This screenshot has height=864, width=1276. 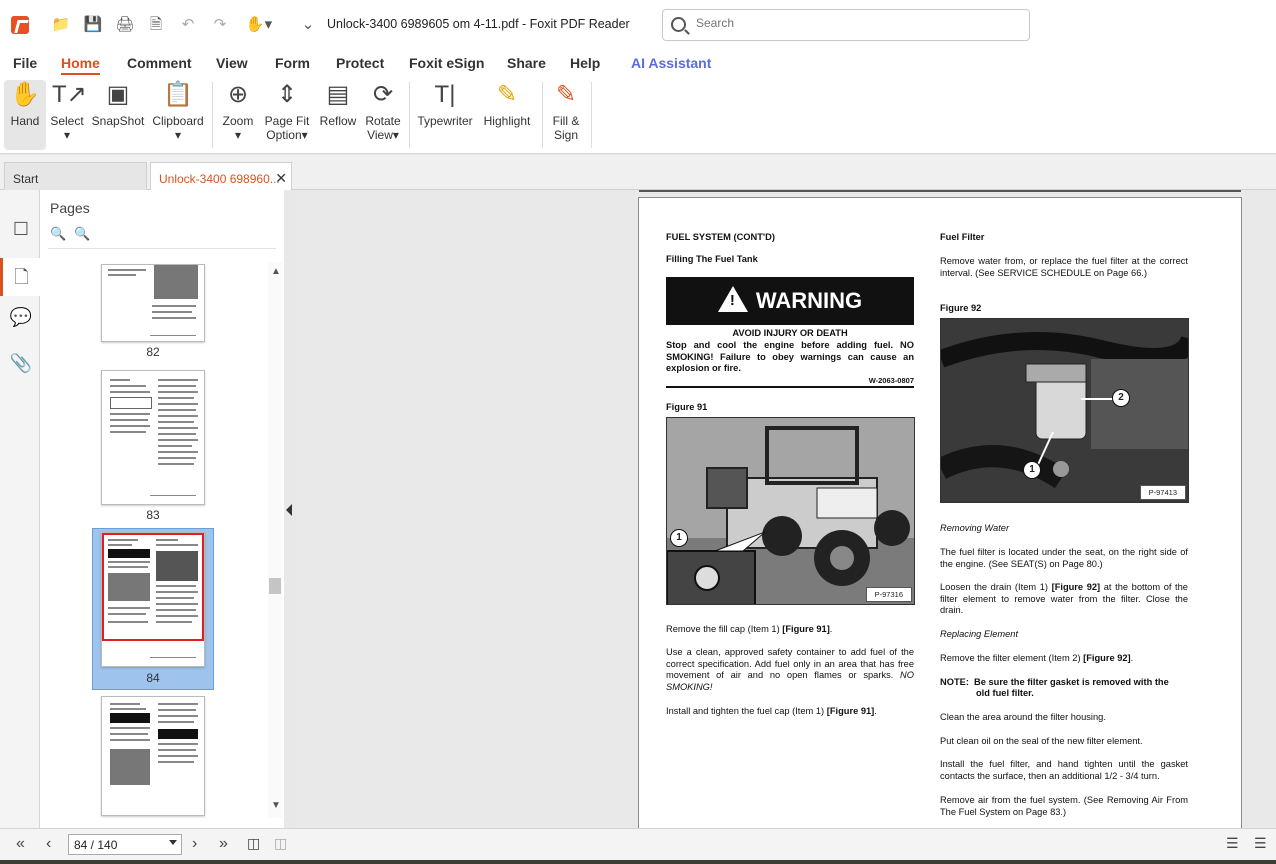 I want to click on select-tool-button: T↗ Select ▾, so click(x=68, y=115).